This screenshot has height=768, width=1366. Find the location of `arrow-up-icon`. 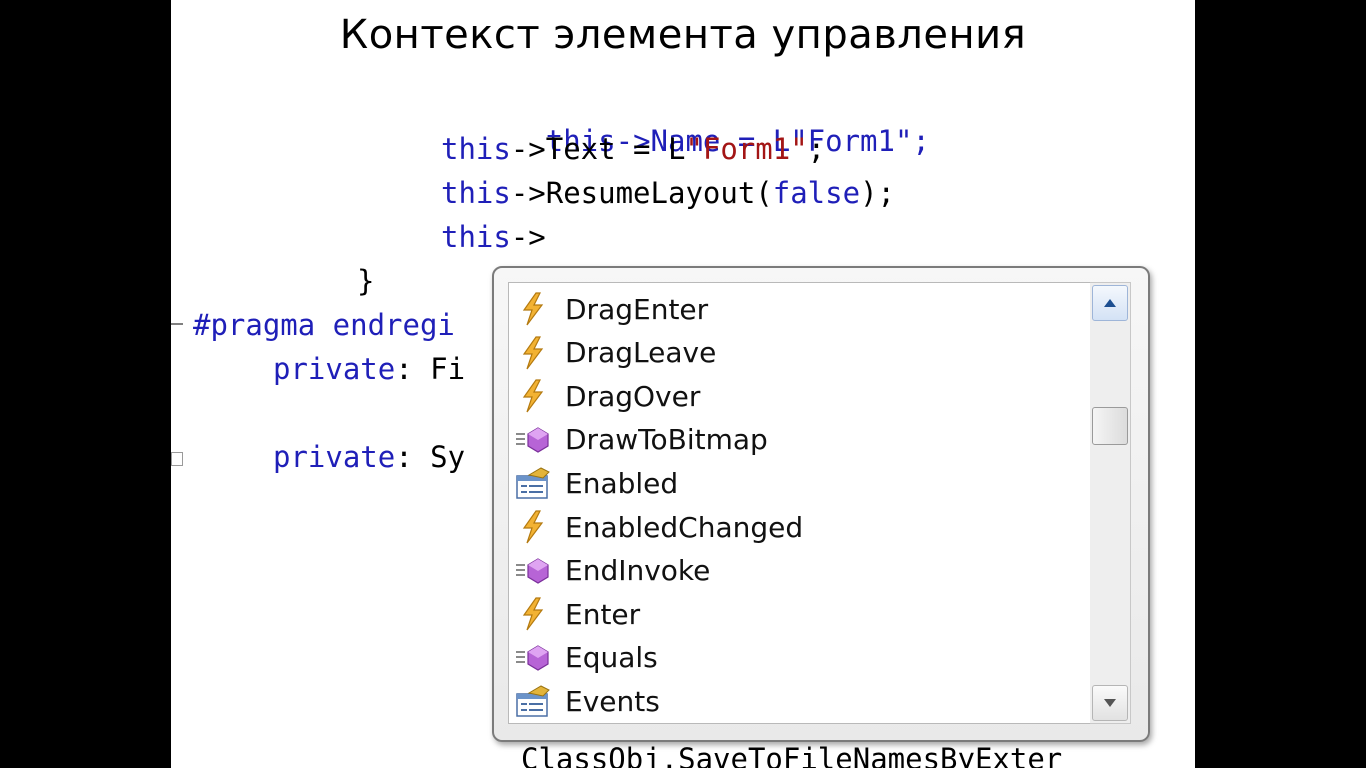

arrow-up-icon is located at coordinates (1110, 303).